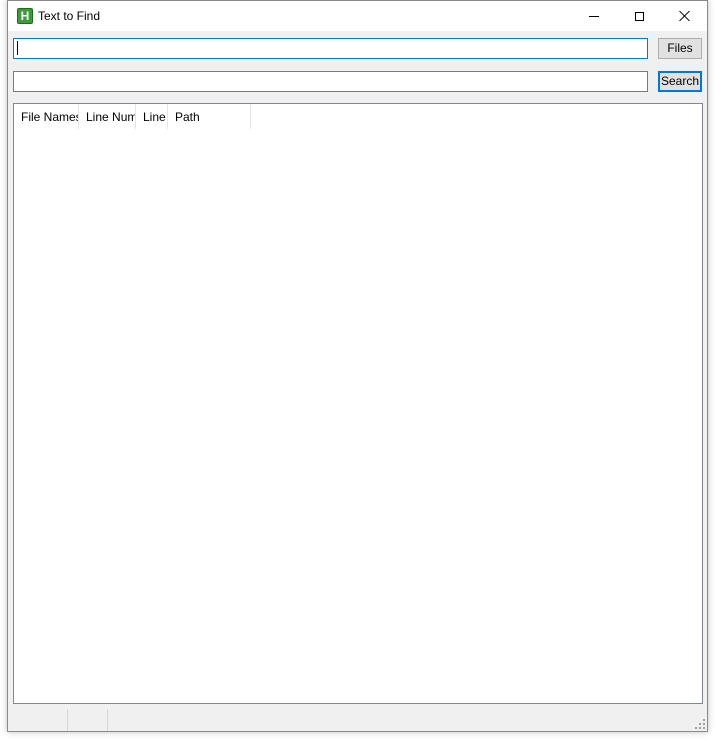 This screenshot has width=716, height=739. What do you see at coordinates (680, 48) in the screenshot?
I see `files-button: Files` at bounding box center [680, 48].